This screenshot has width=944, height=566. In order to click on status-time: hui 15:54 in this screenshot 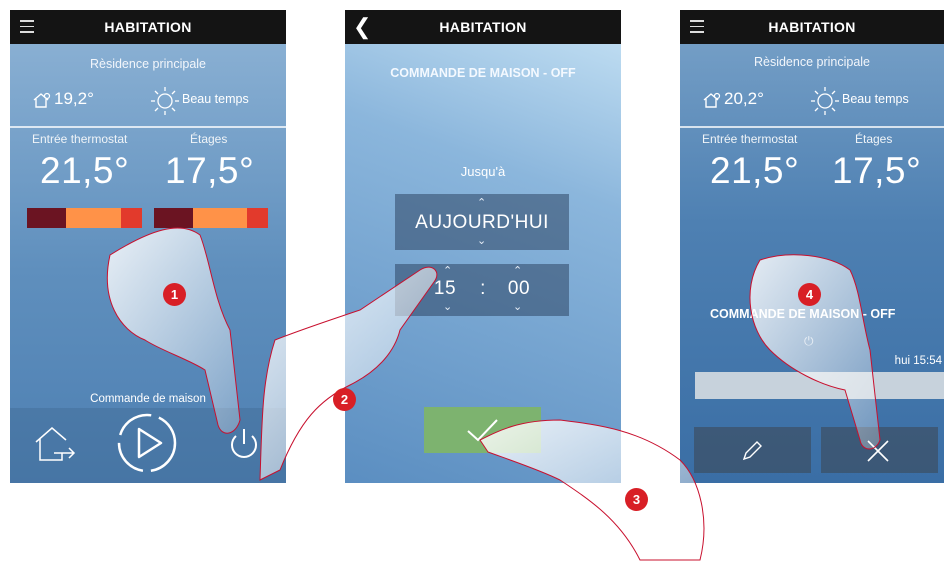, I will do `click(918, 361)`.